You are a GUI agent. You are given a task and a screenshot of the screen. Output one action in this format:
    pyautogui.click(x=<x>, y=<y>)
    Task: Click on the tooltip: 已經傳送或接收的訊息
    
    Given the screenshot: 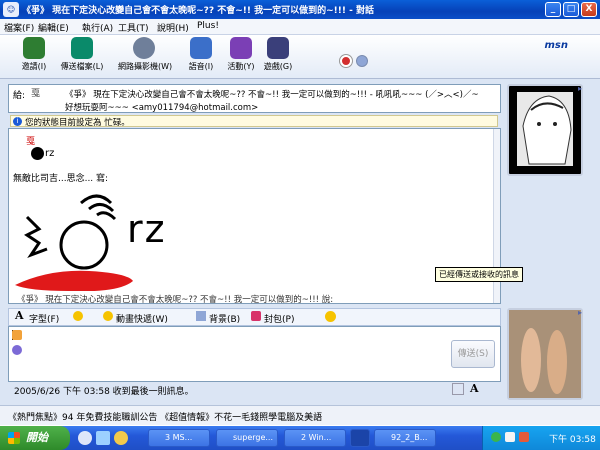 What is the action you would take?
    pyautogui.click(x=479, y=274)
    